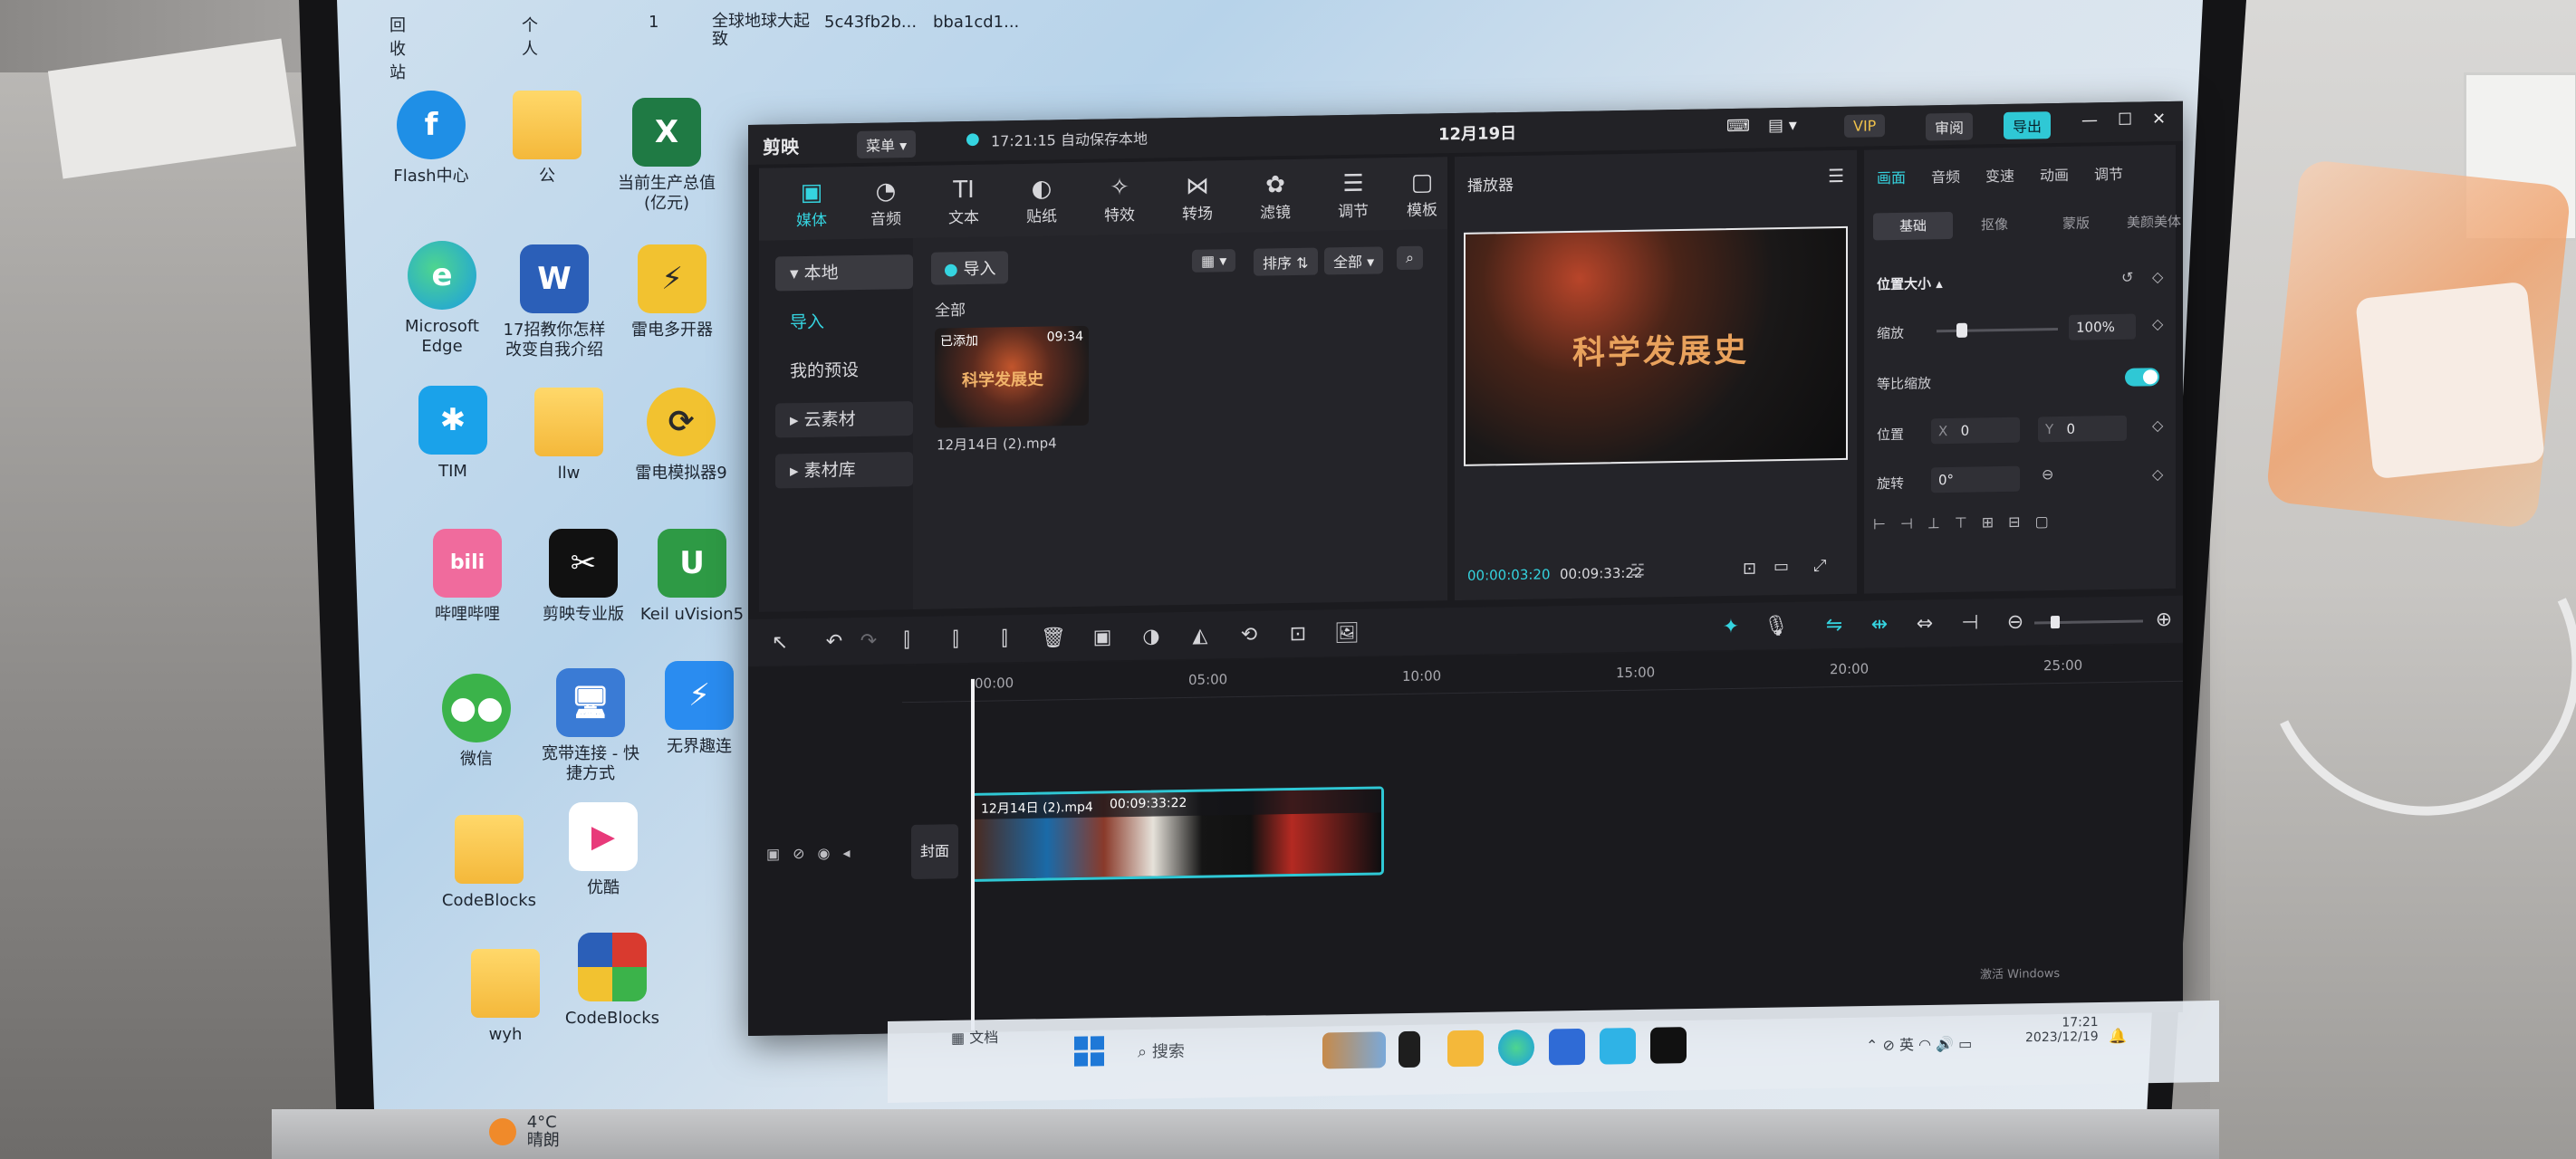 Image resolution: width=2576 pixels, height=1159 pixels. What do you see at coordinates (811, 204) in the screenshot?
I see `tab-media: ▣ 媒体` at bounding box center [811, 204].